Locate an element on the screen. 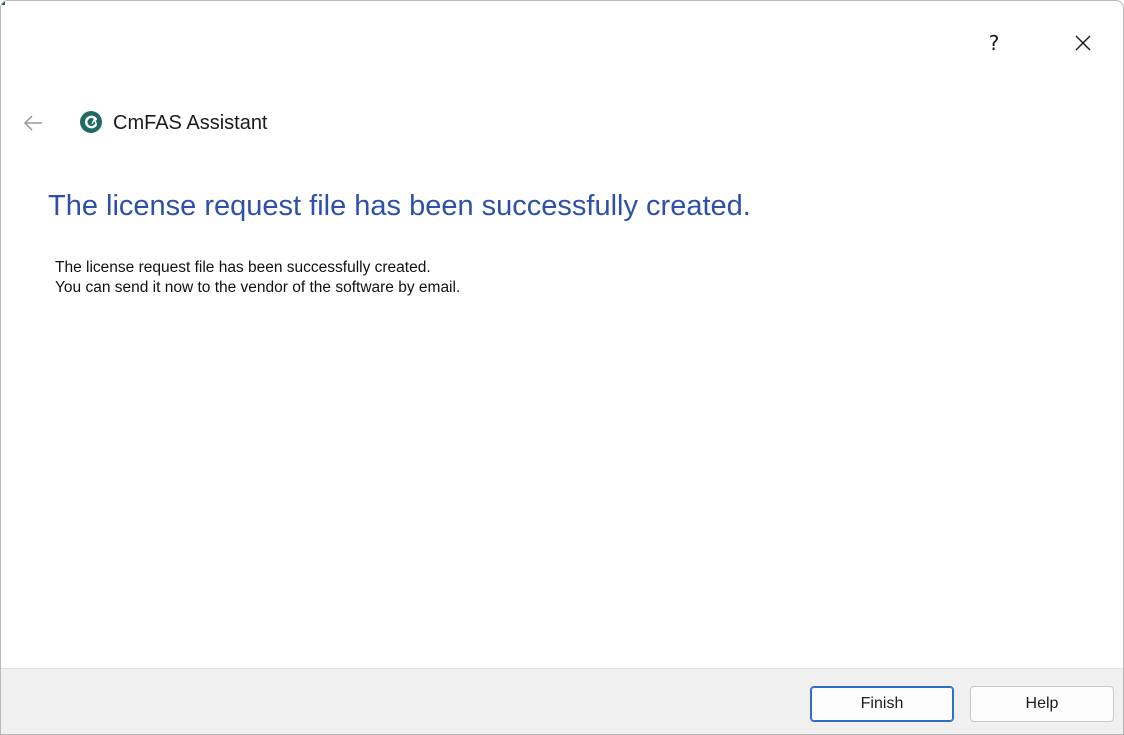 The height and width of the screenshot is (735, 1124). help-button-label: Help is located at coordinates (1042, 703).